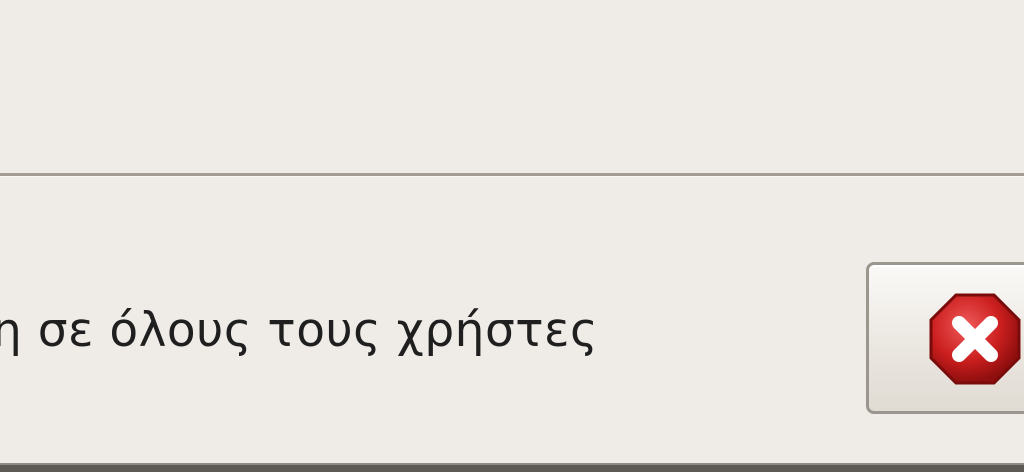 The width and height of the screenshot is (1024, 472). What do you see at coordinates (299, 330) in the screenshot?
I see `apply-to-all-users-label: η σε όλους τους χρήστες` at bounding box center [299, 330].